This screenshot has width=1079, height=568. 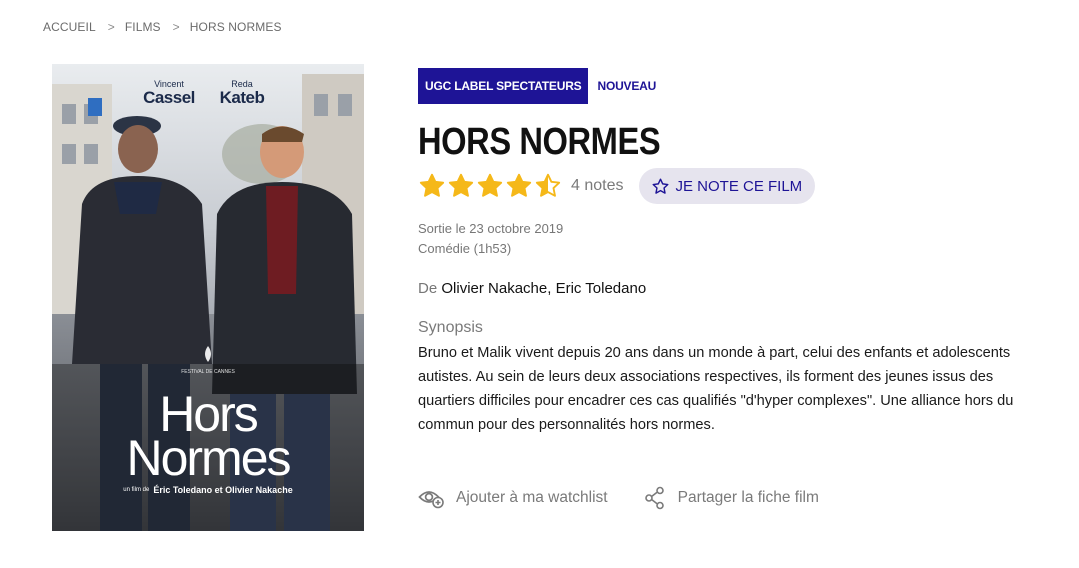 I want to click on directors-names: Olivier Nakache, Eric Toledano, so click(x=543, y=288).